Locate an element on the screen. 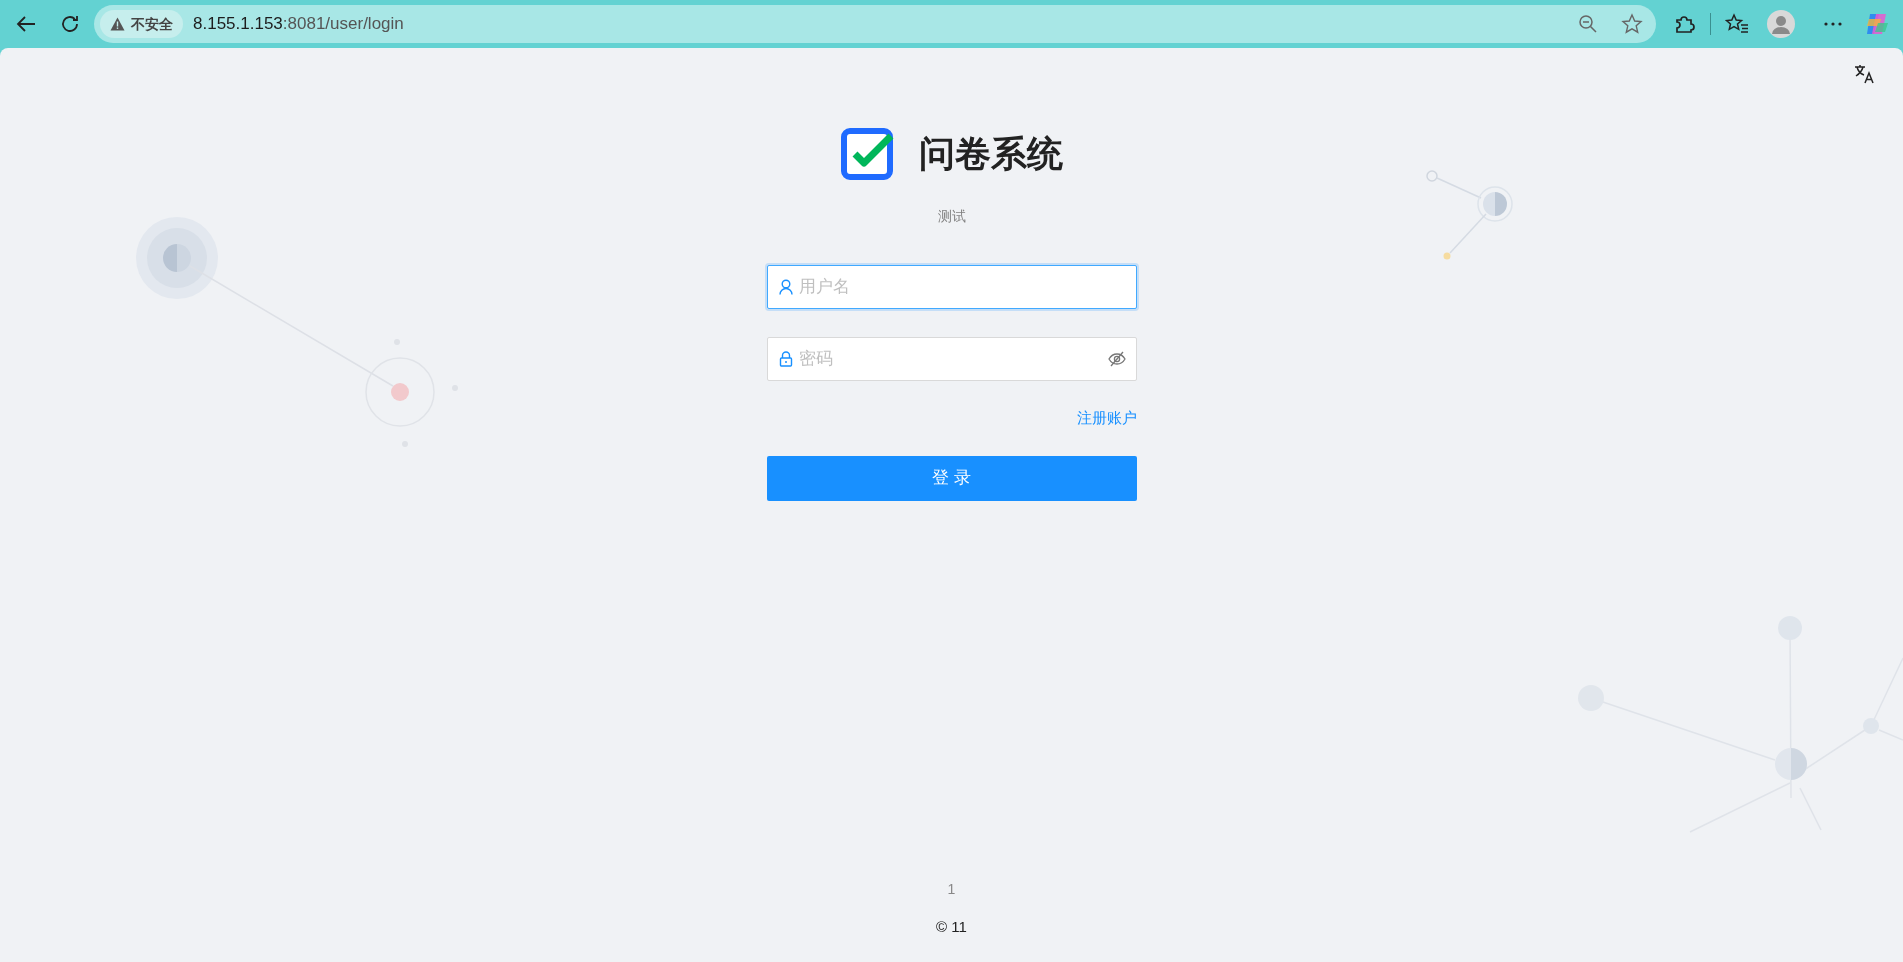 The image size is (1903, 962). reload-icon is located at coordinates (70, 24).